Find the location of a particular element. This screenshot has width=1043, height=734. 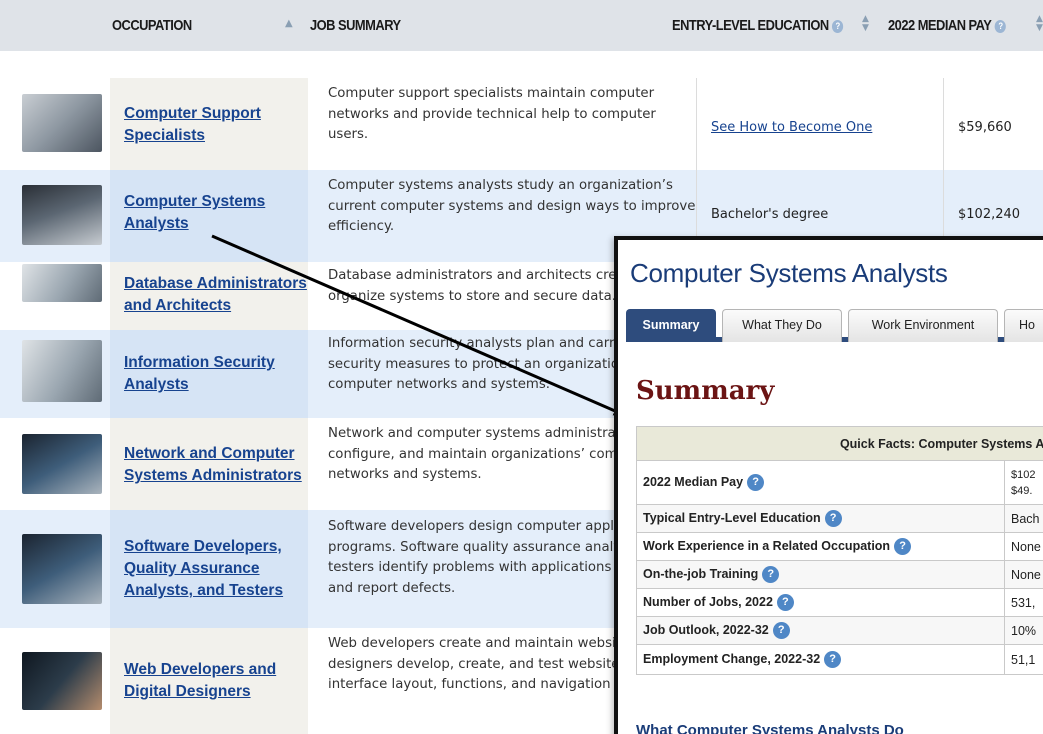

fact-row: Employment Change, 2022-32? 51,1 is located at coordinates (839, 659).